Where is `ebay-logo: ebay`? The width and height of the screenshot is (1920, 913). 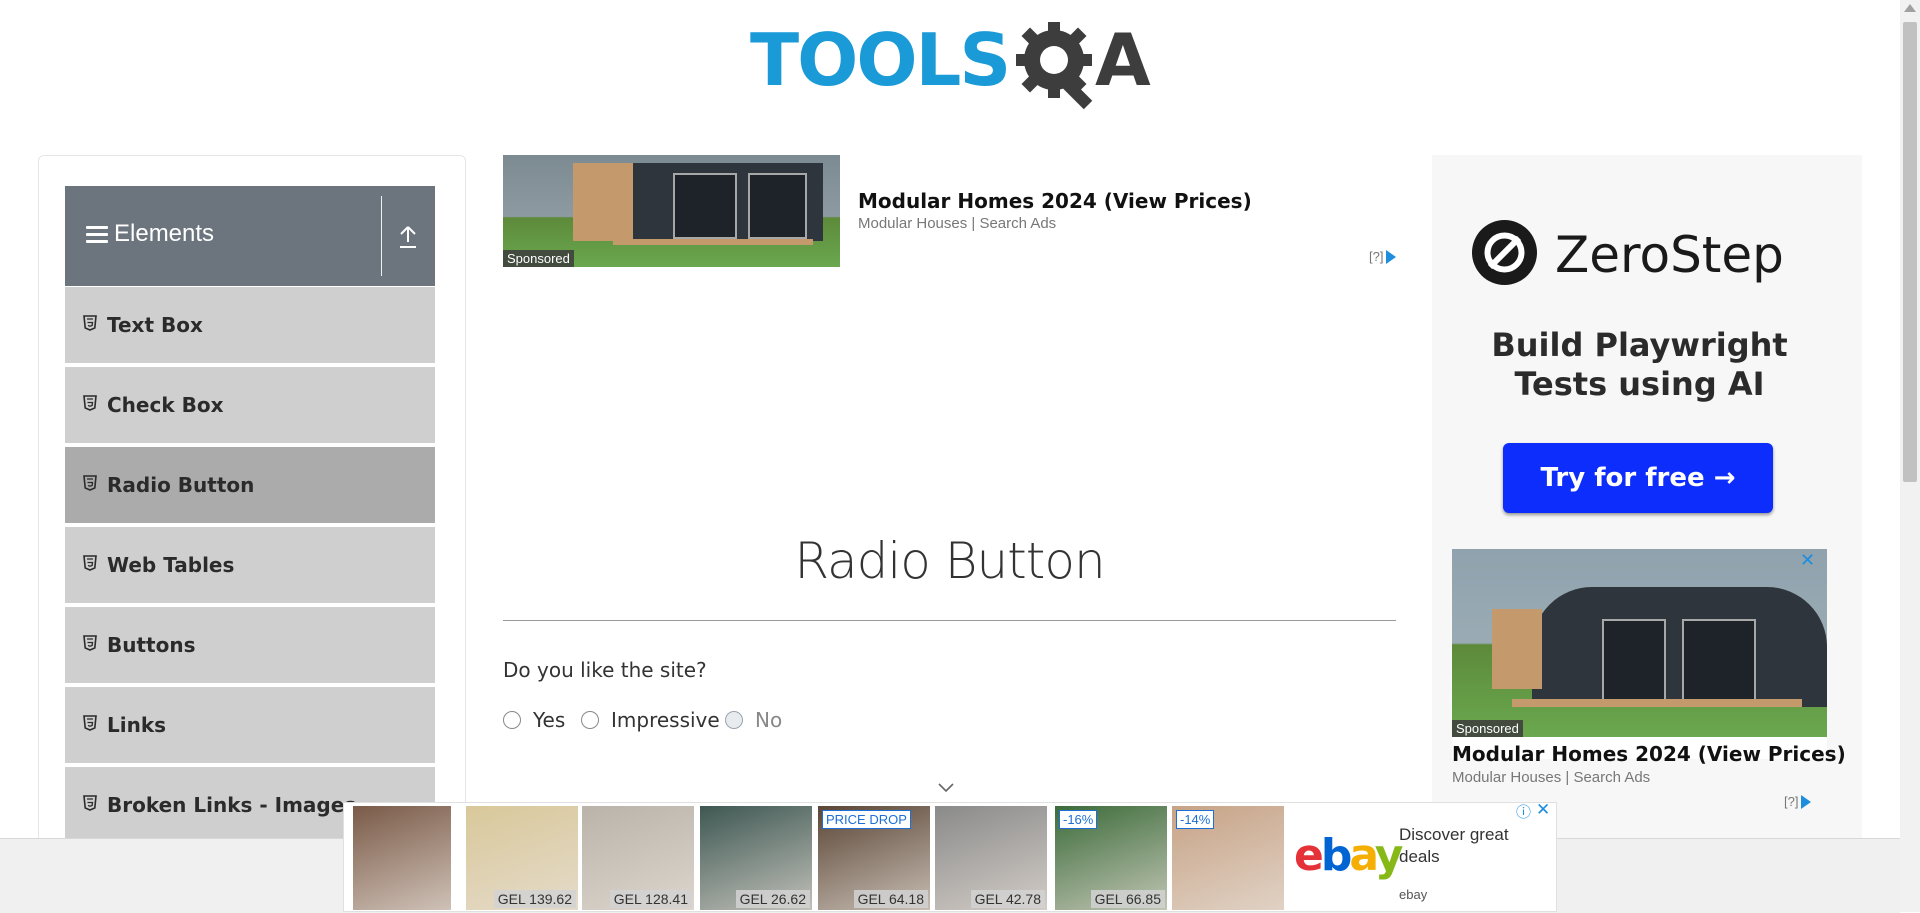
ebay-logo: ebay is located at coordinates (1348, 855).